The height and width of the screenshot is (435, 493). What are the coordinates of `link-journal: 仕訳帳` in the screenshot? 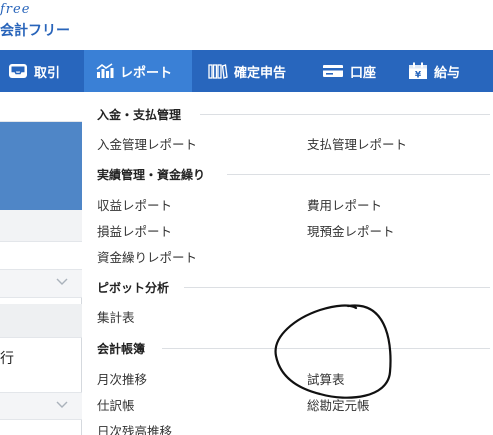 It's located at (116, 404).